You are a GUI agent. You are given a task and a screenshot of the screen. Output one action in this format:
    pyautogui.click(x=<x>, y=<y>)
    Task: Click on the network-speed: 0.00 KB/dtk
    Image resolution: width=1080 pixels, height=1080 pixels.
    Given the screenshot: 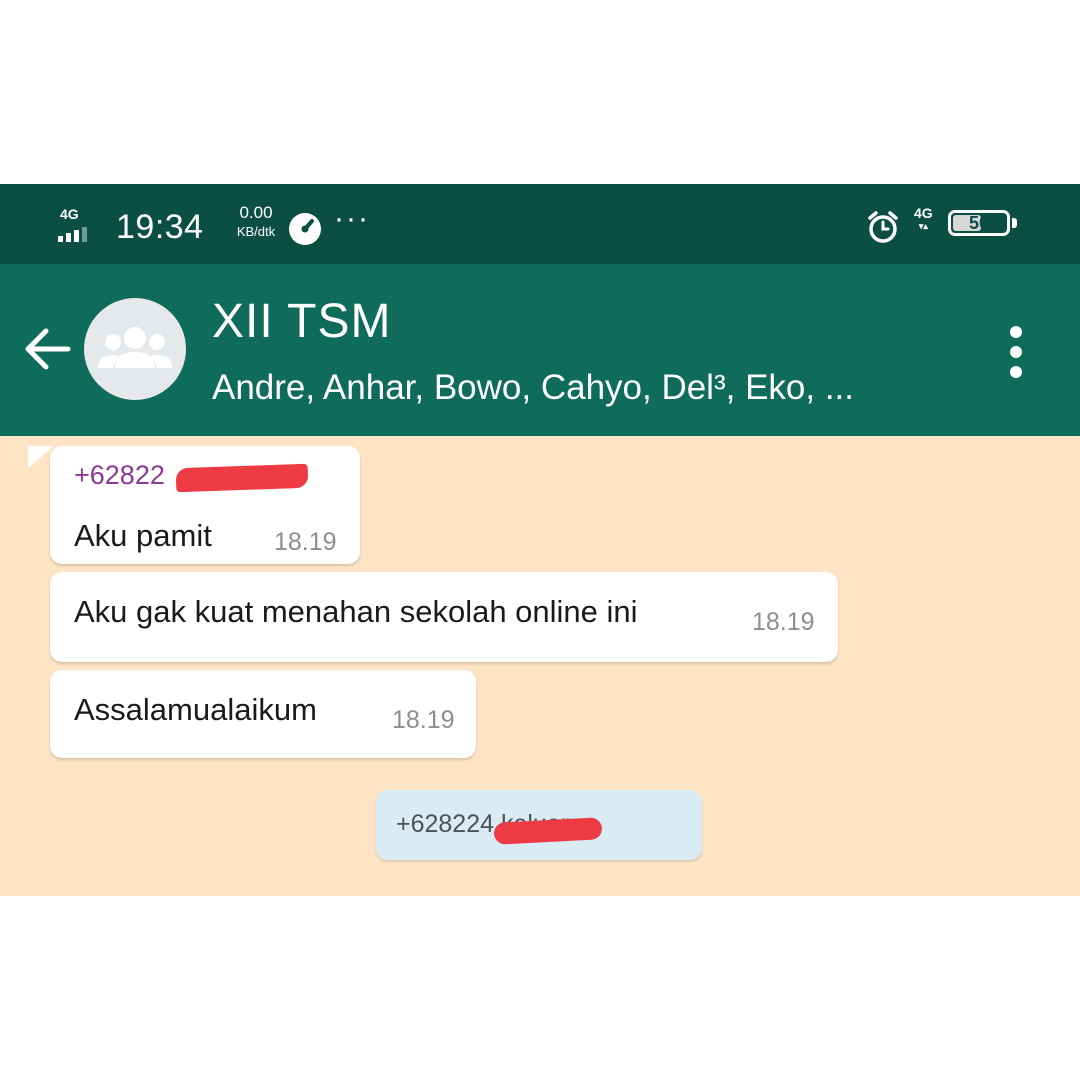 What is the action you would take?
    pyautogui.click(x=256, y=221)
    